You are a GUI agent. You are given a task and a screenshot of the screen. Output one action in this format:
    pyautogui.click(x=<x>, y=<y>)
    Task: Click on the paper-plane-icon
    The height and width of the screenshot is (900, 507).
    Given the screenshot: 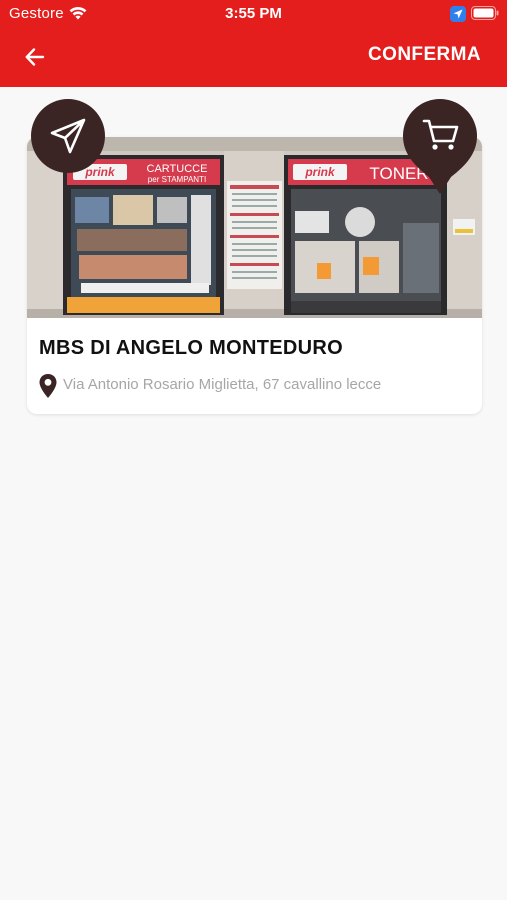 What is the action you would take?
    pyautogui.click(x=68, y=136)
    